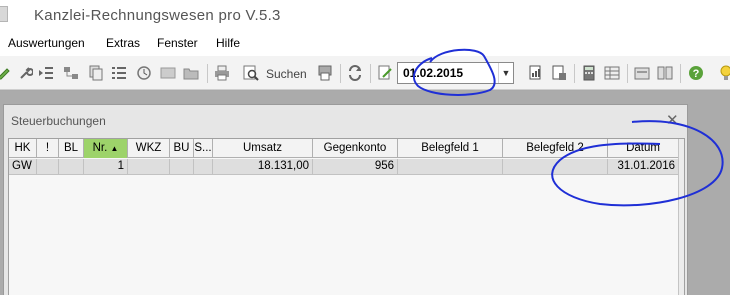 This screenshot has height=295, width=730. I want to click on menu-auswertungen: Auswertungen, so click(46, 43).